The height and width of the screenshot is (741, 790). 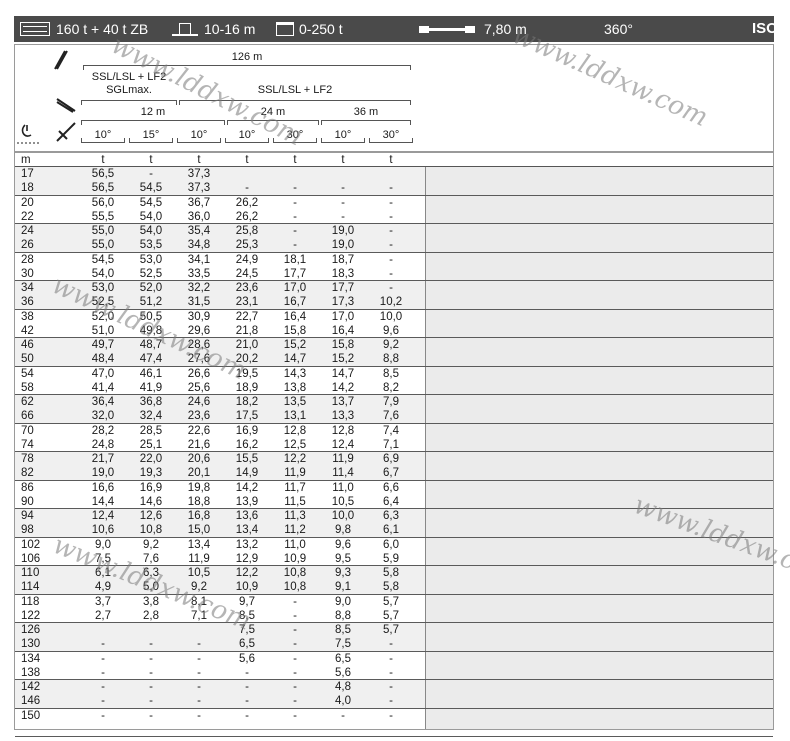 I want to click on capacity-cell: 14,2, so click(x=247, y=487).